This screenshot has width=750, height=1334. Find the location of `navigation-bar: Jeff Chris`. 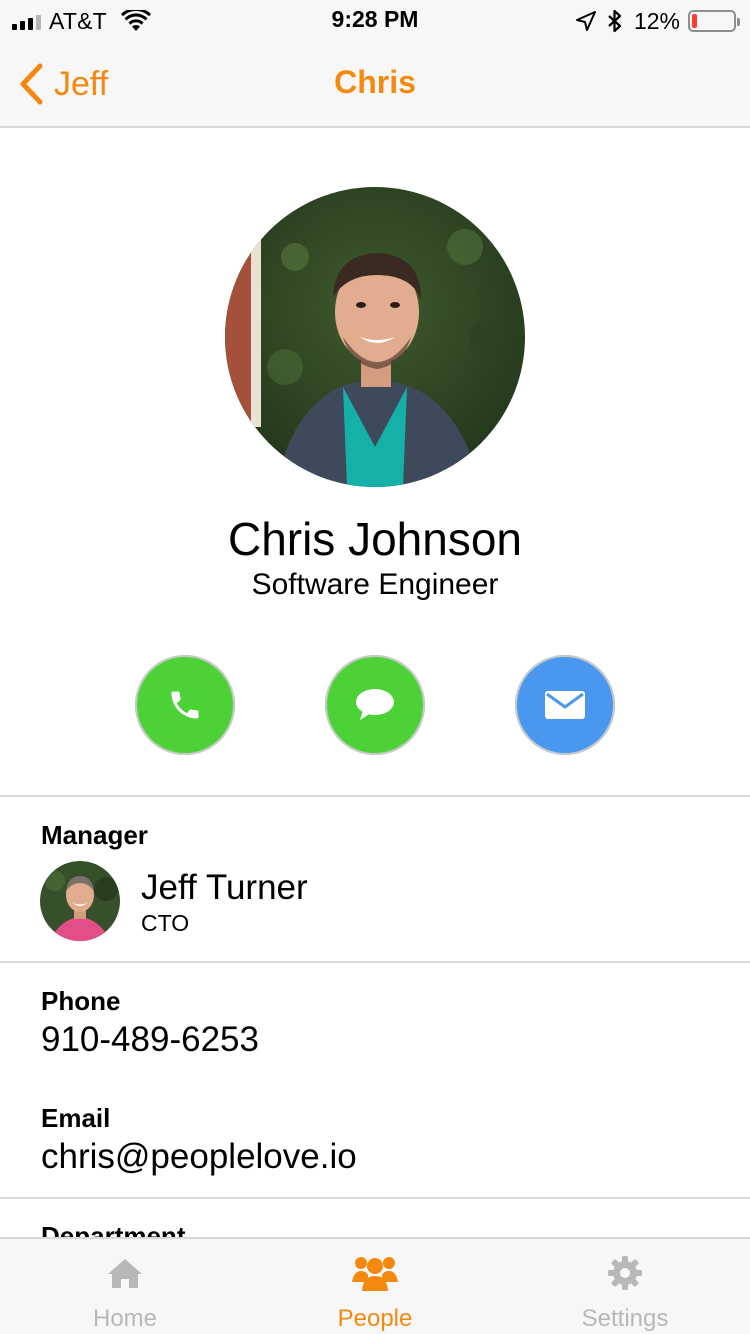

navigation-bar: Jeff Chris is located at coordinates (375, 84).